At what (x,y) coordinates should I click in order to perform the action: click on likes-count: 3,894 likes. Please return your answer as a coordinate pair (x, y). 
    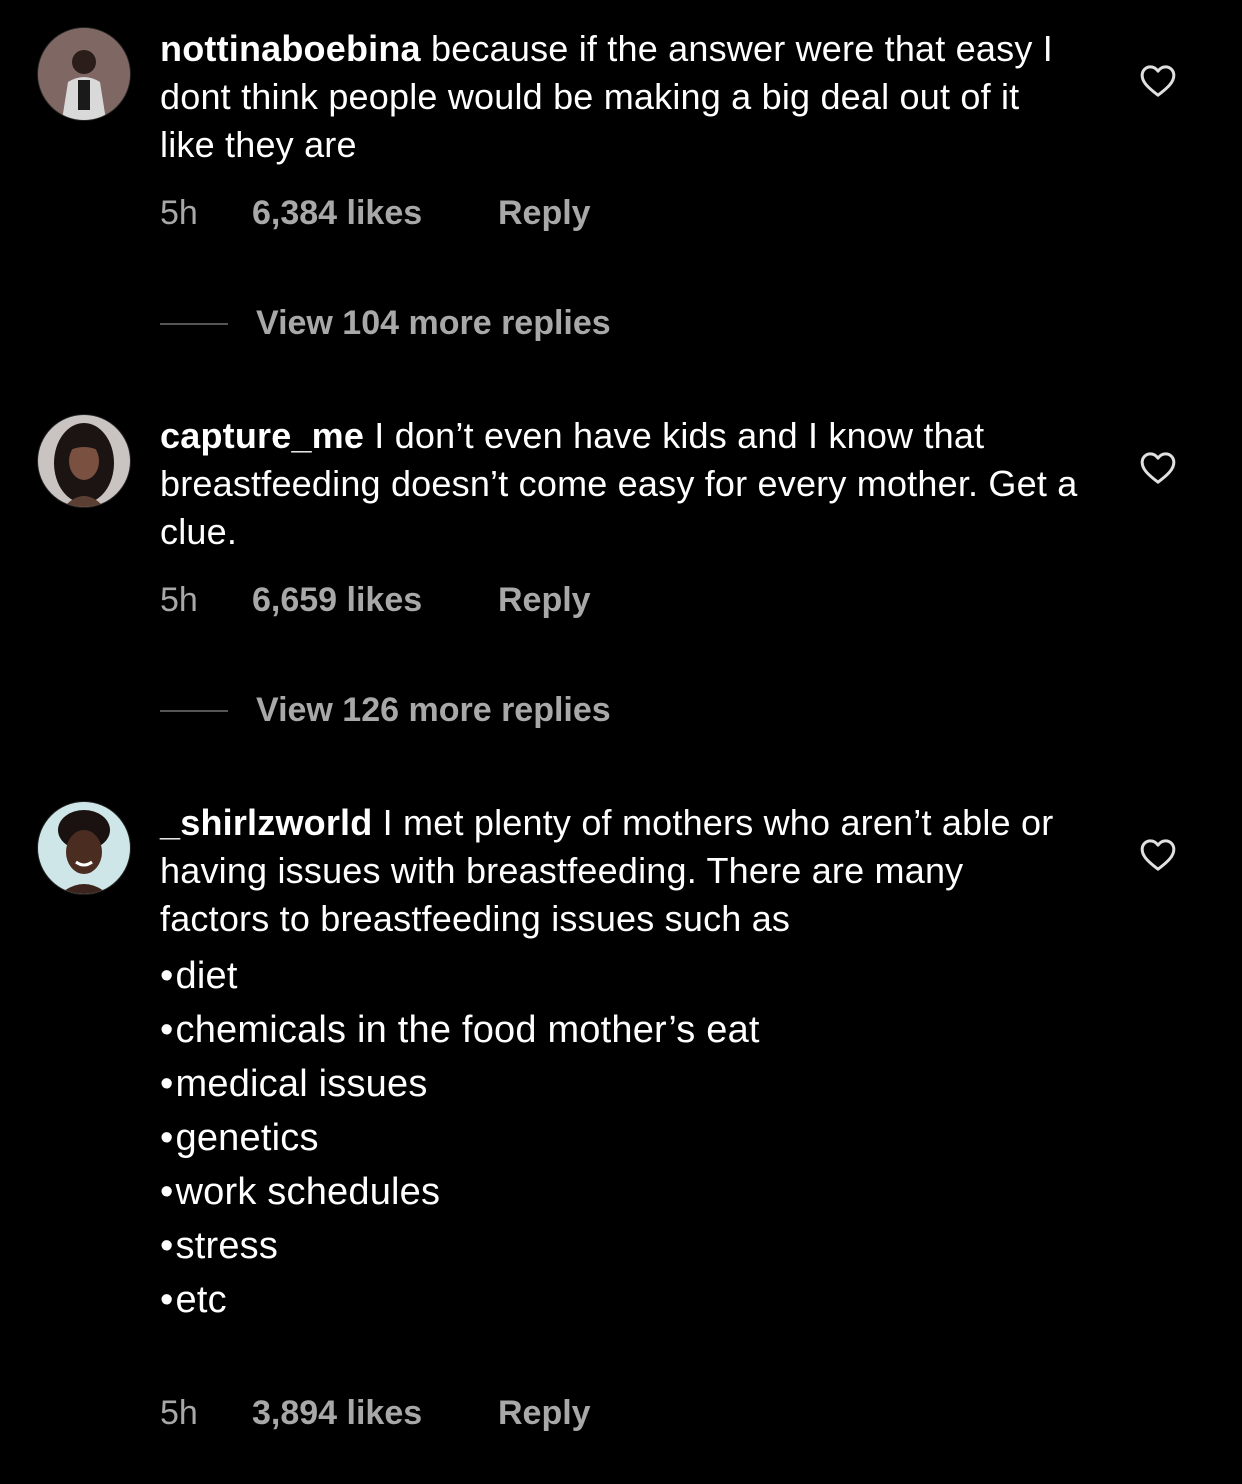
    Looking at the image, I should click on (375, 1413).